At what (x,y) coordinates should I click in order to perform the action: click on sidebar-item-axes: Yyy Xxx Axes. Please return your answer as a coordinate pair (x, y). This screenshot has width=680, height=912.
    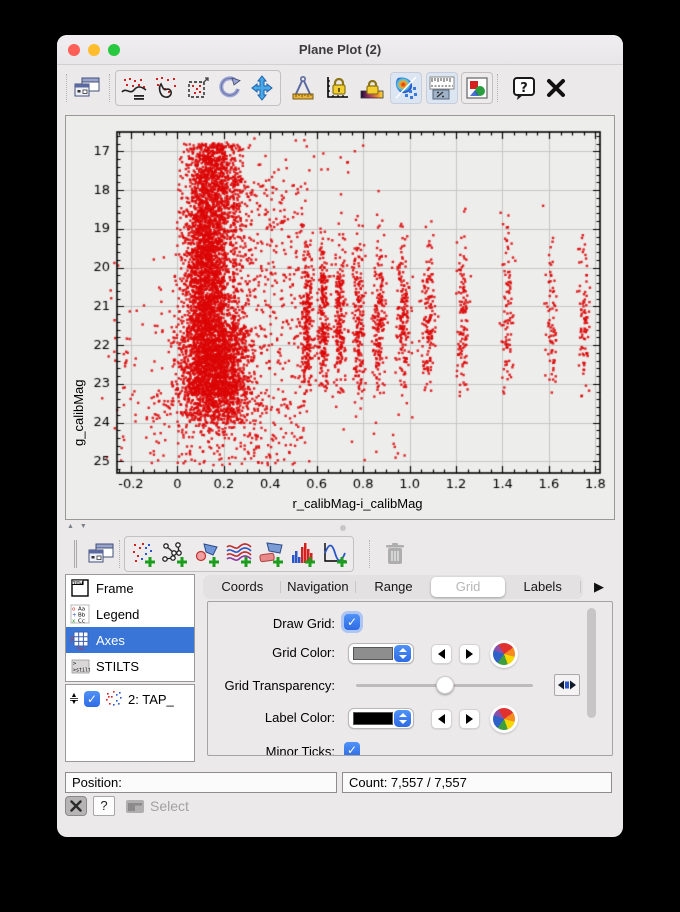
    Looking at the image, I should click on (130, 640).